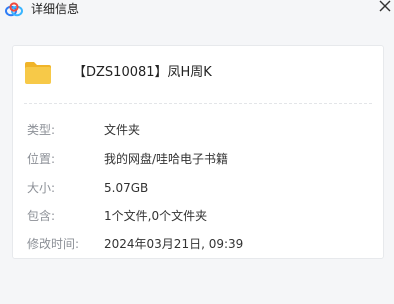 The height and width of the screenshot is (304, 394). What do you see at coordinates (198, 130) in the screenshot?
I see `detail-row-type: 类型: 文件夹` at bounding box center [198, 130].